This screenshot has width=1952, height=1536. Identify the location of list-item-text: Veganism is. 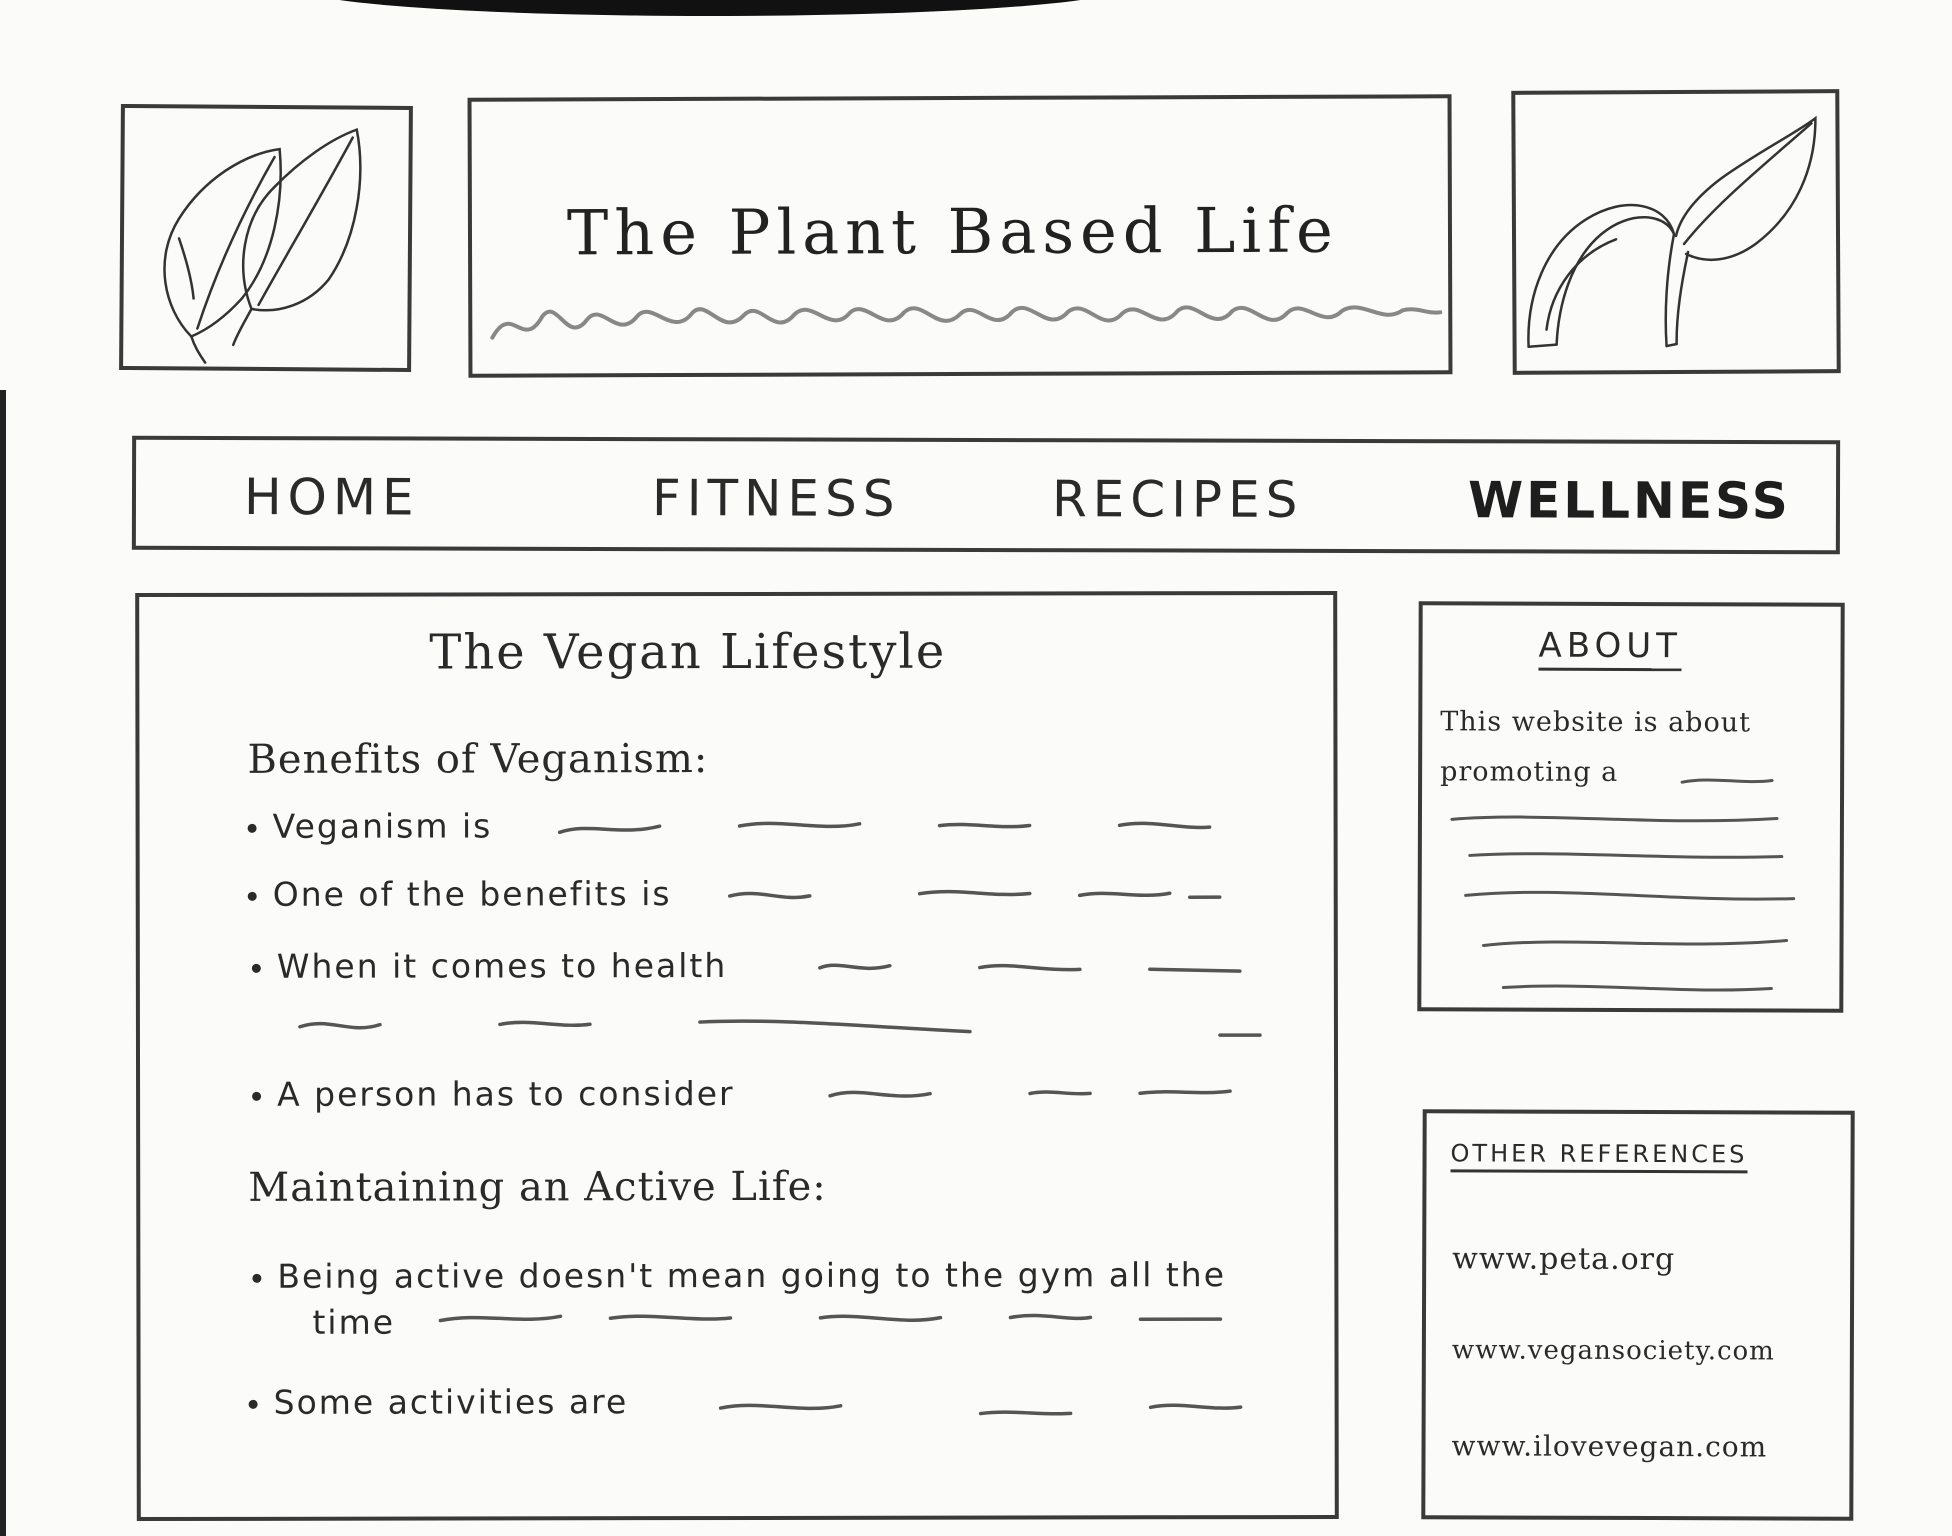
(382, 826).